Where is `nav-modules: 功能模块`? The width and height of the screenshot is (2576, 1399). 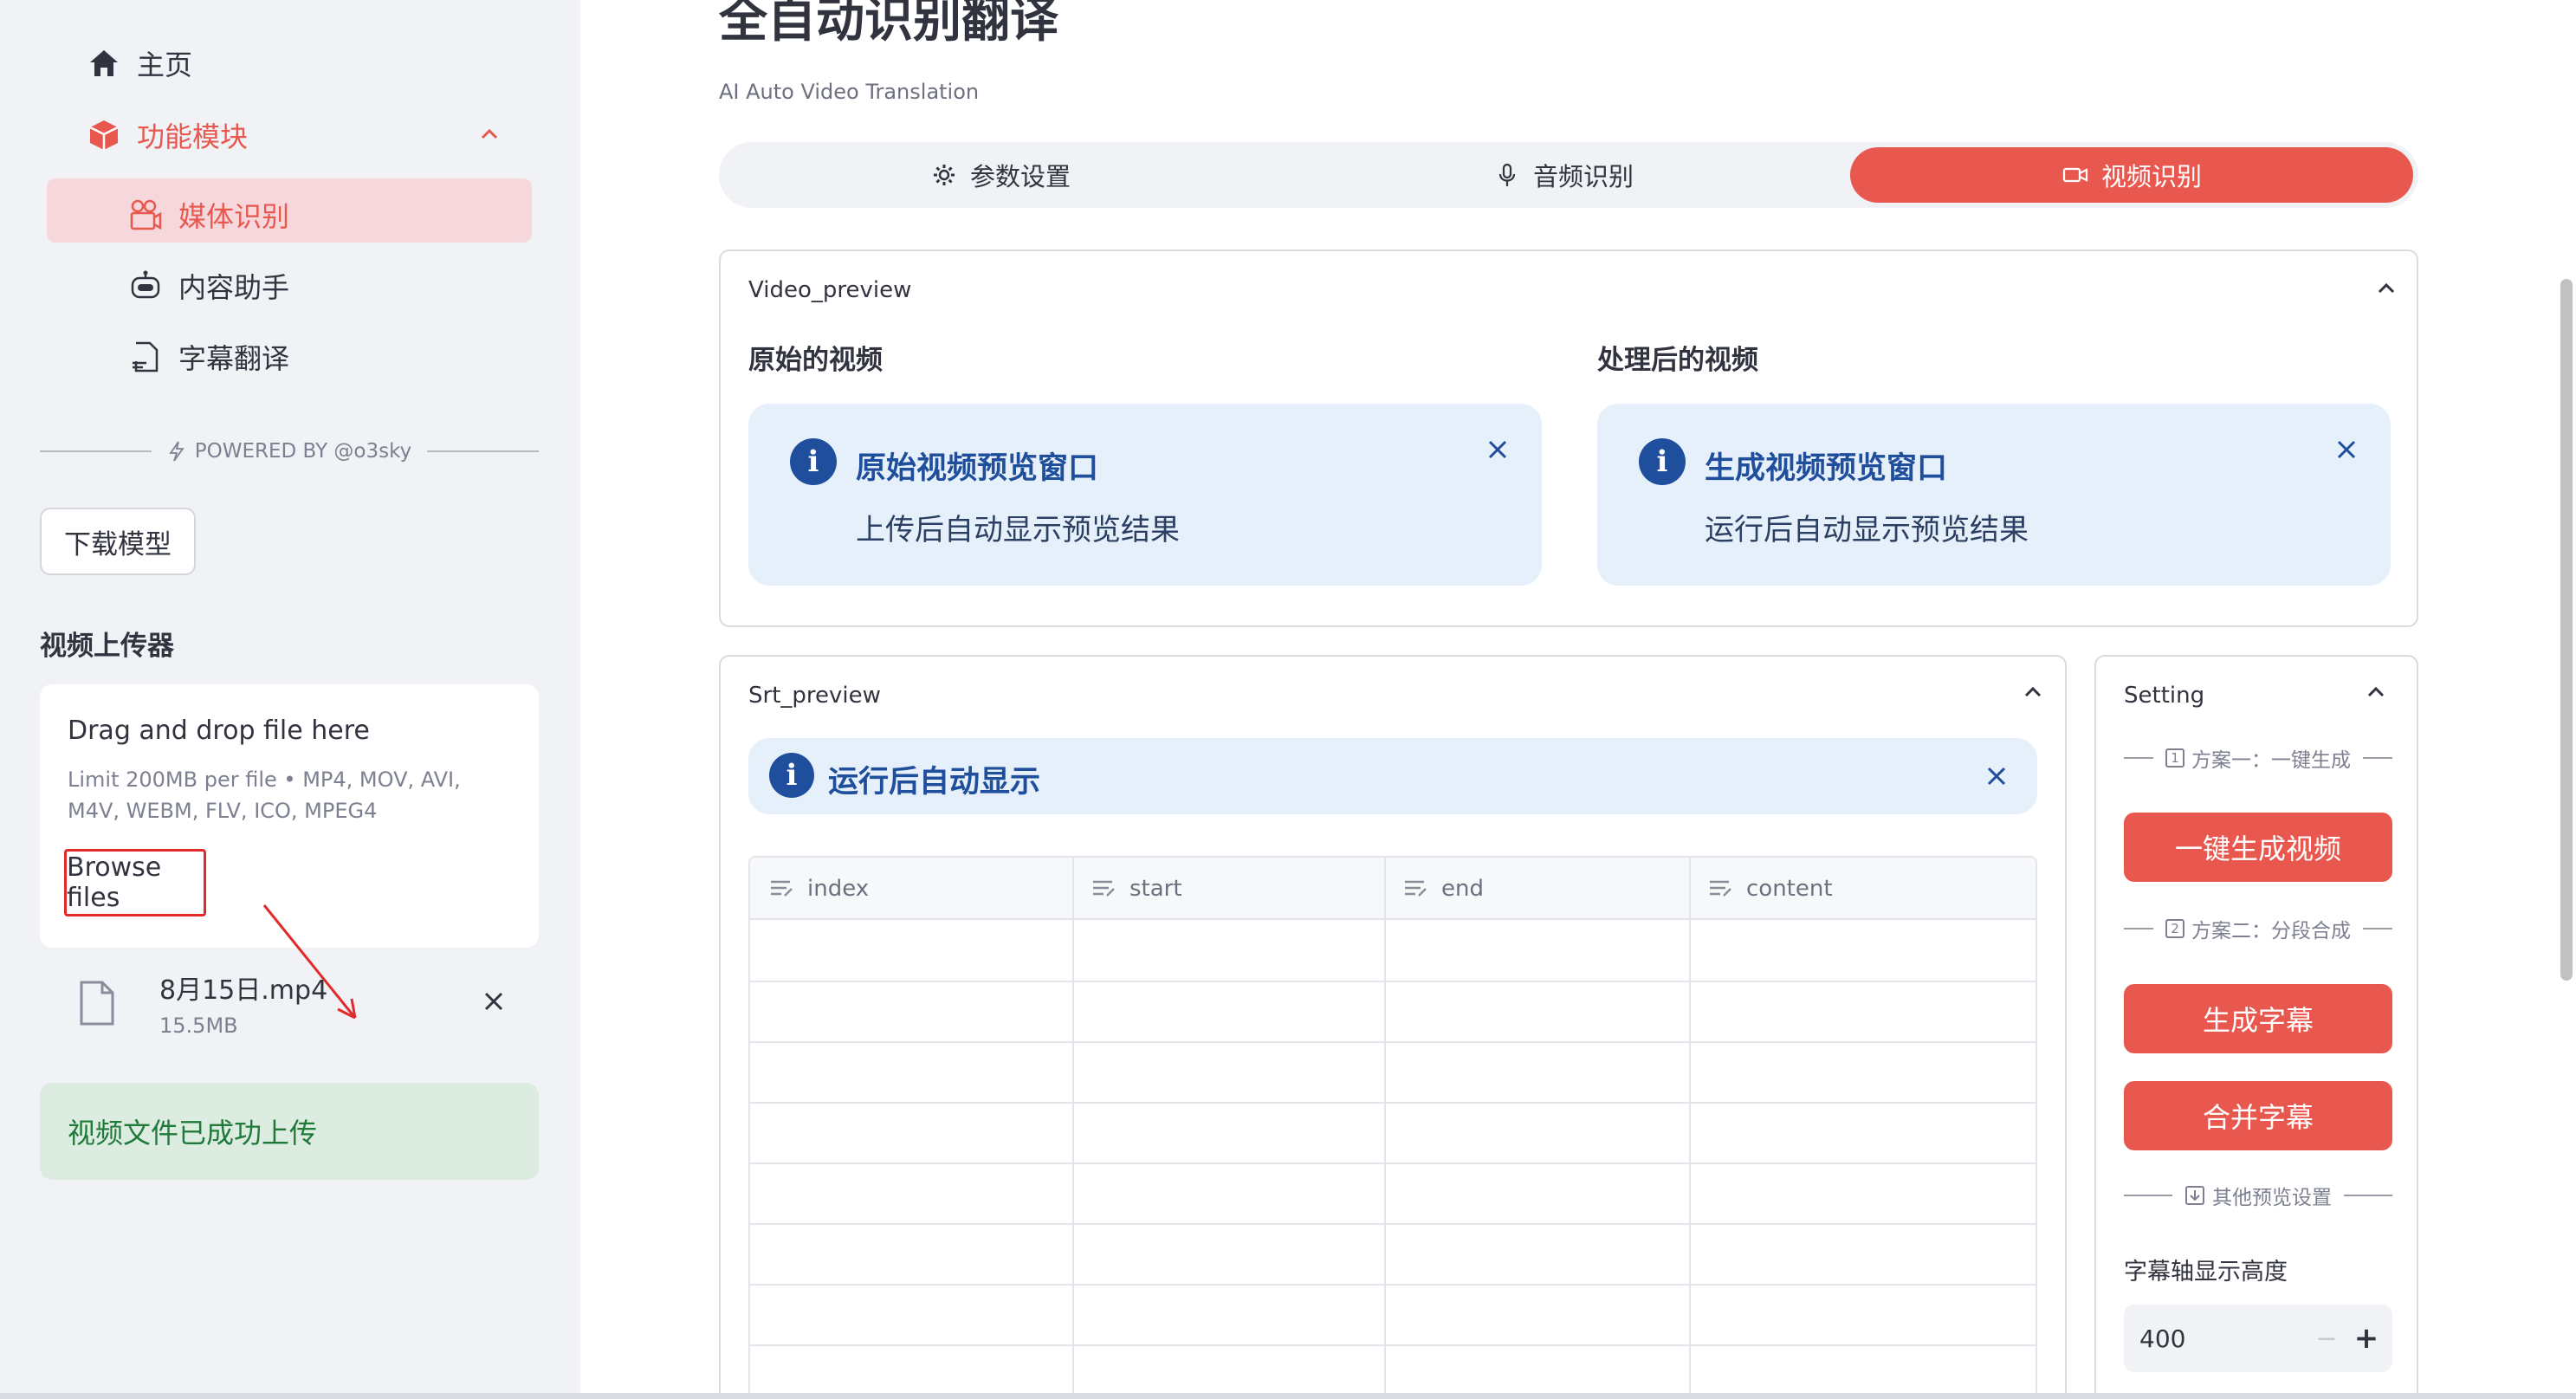 nav-modules: 功能模块 is located at coordinates (167, 135).